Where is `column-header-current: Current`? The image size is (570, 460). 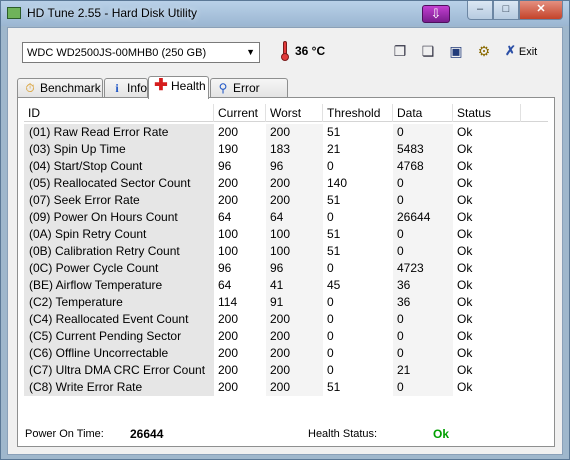
column-header-current: Current is located at coordinates (240, 113).